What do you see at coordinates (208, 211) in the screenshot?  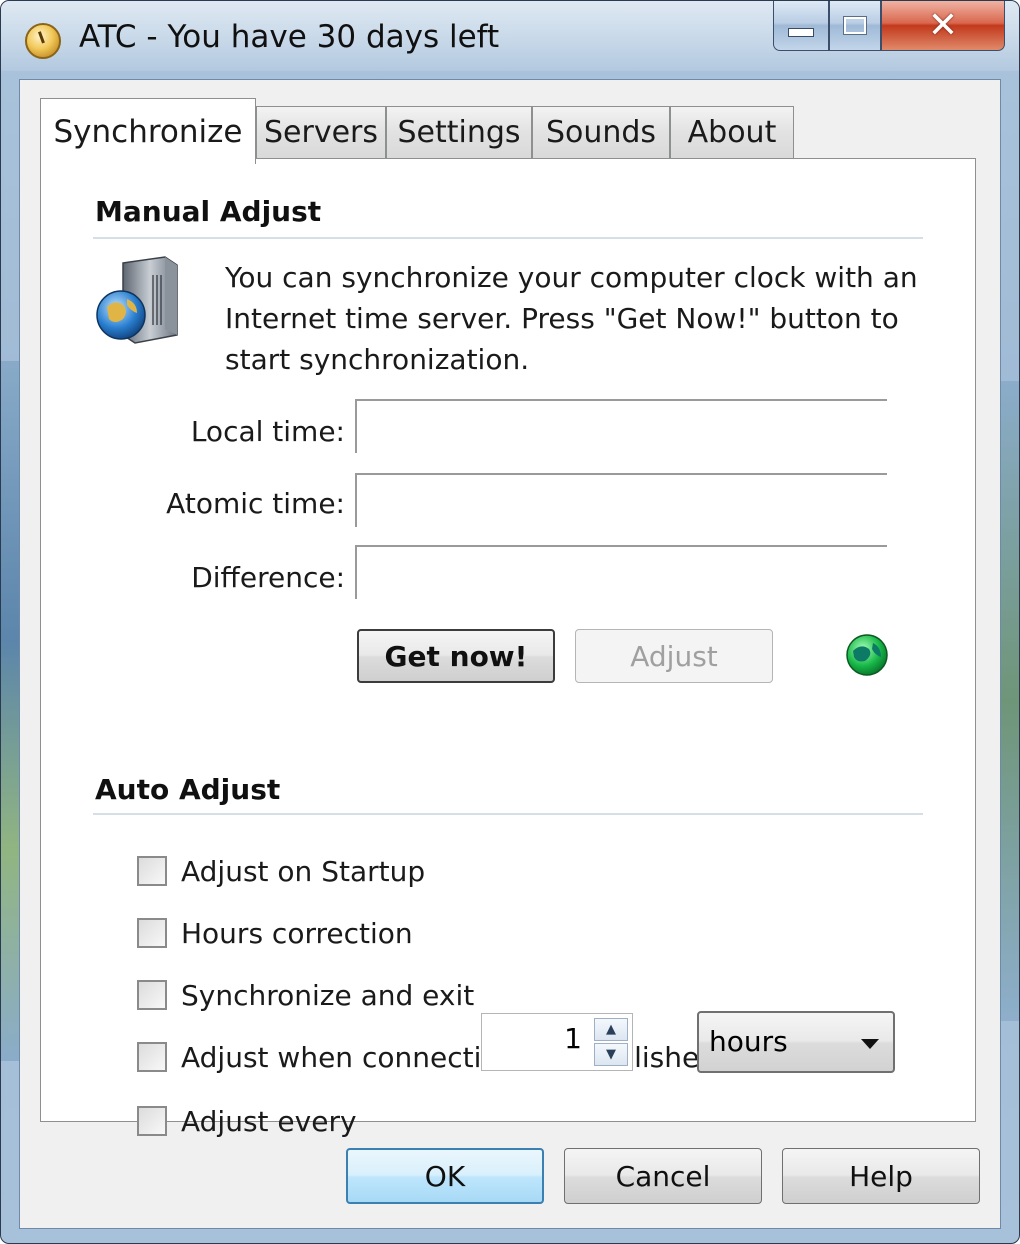 I see `manual-adjust-heading: Manual Adjust` at bounding box center [208, 211].